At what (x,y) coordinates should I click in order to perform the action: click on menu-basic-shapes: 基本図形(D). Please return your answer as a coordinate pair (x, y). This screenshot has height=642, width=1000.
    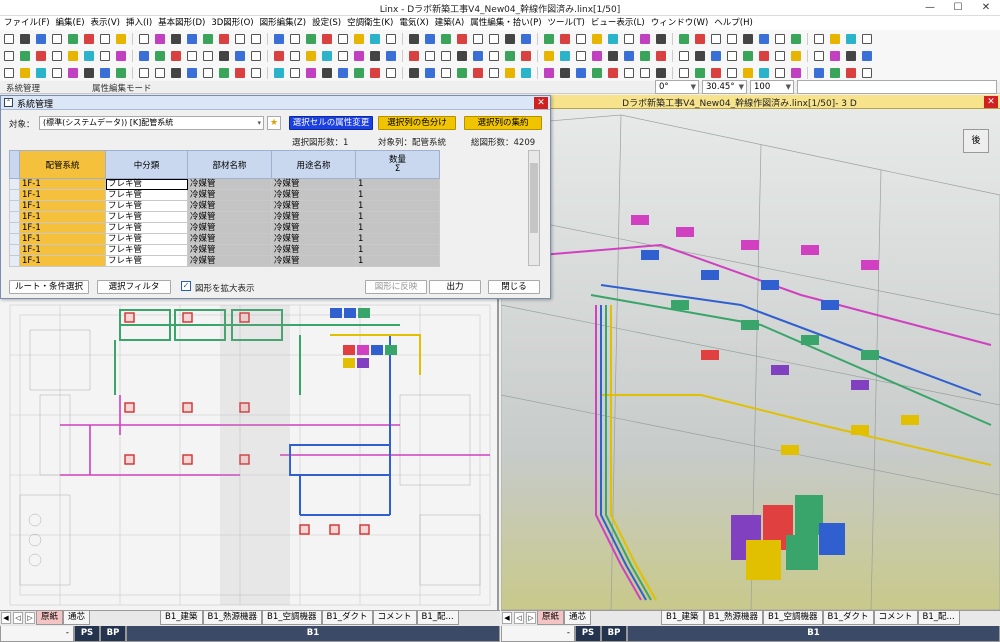
    Looking at the image, I should click on (181, 23).